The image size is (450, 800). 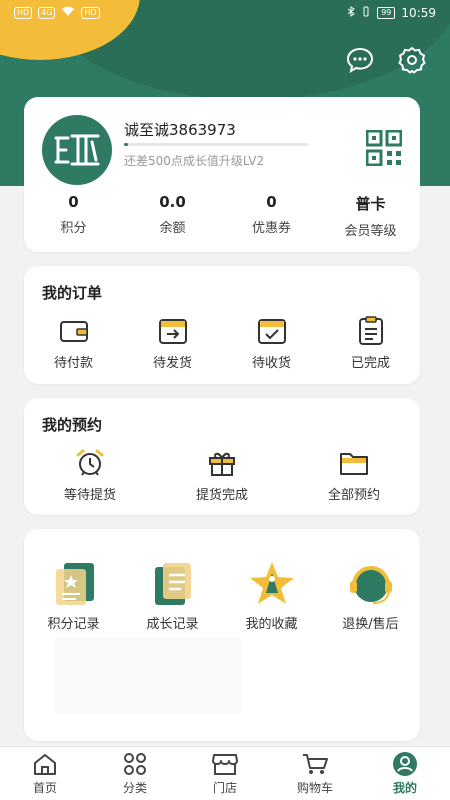 I want to click on tool-returns-after-sales: 退换/售后, so click(x=370, y=595).